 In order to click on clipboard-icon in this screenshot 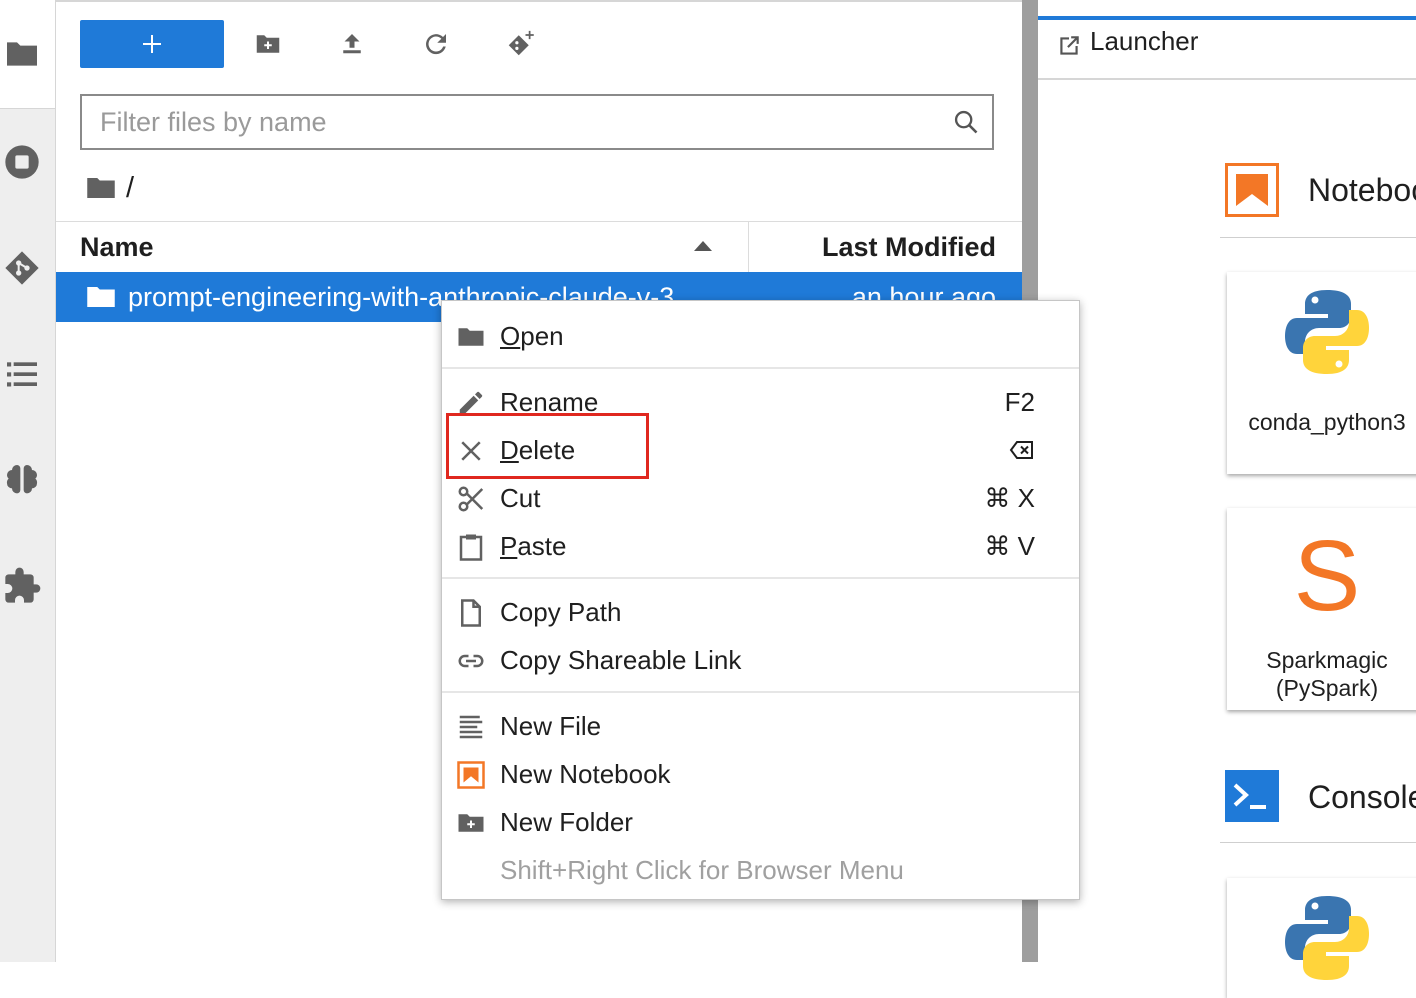, I will do `click(471, 547)`.